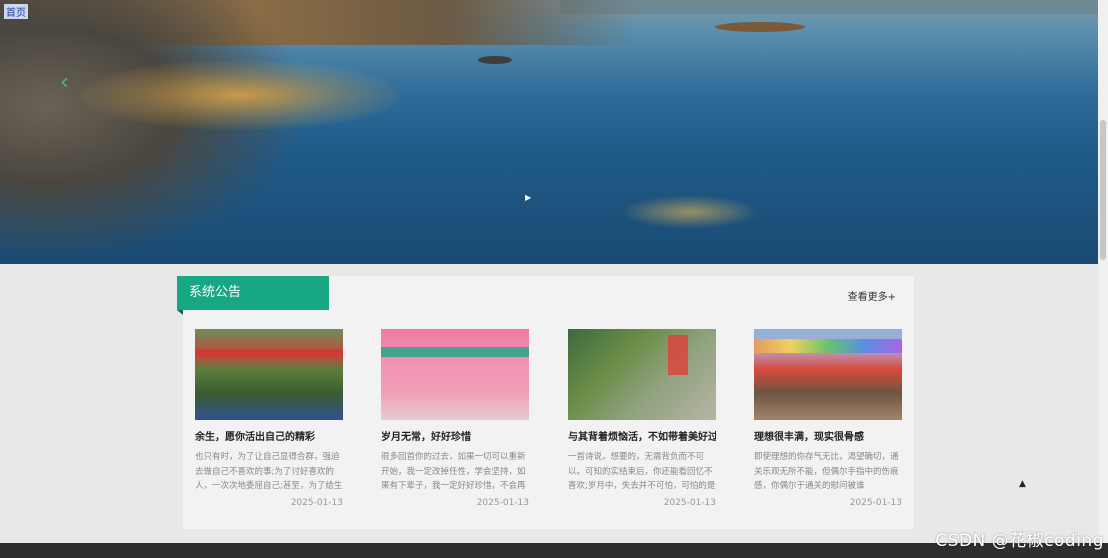 This screenshot has width=1108, height=558. Describe the element at coordinates (1103, 271) in the screenshot. I see `page-scrollbar` at that location.